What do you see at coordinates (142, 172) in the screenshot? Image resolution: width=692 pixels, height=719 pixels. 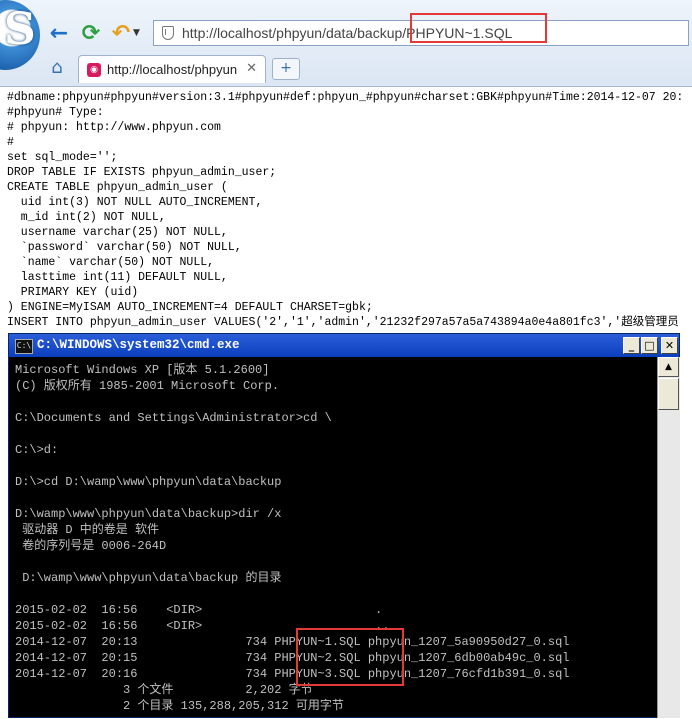 I see `sql-line: DROP TABLE IF EXISTS phpyun_admin_user;` at bounding box center [142, 172].